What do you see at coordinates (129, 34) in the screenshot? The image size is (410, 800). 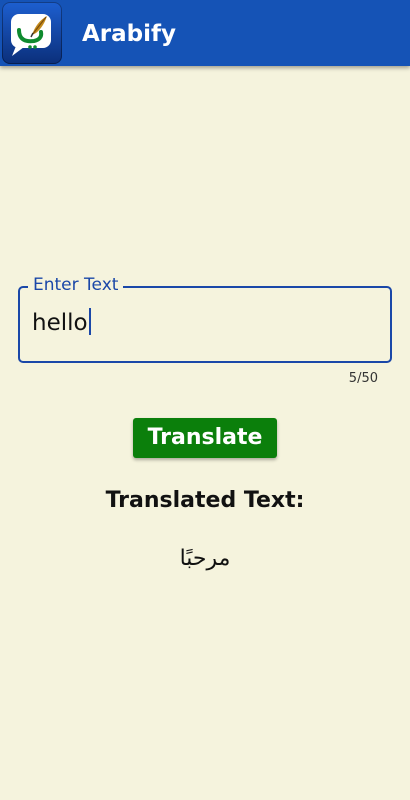 I see `app-title: Arabify` at bounding box center [129, 34].